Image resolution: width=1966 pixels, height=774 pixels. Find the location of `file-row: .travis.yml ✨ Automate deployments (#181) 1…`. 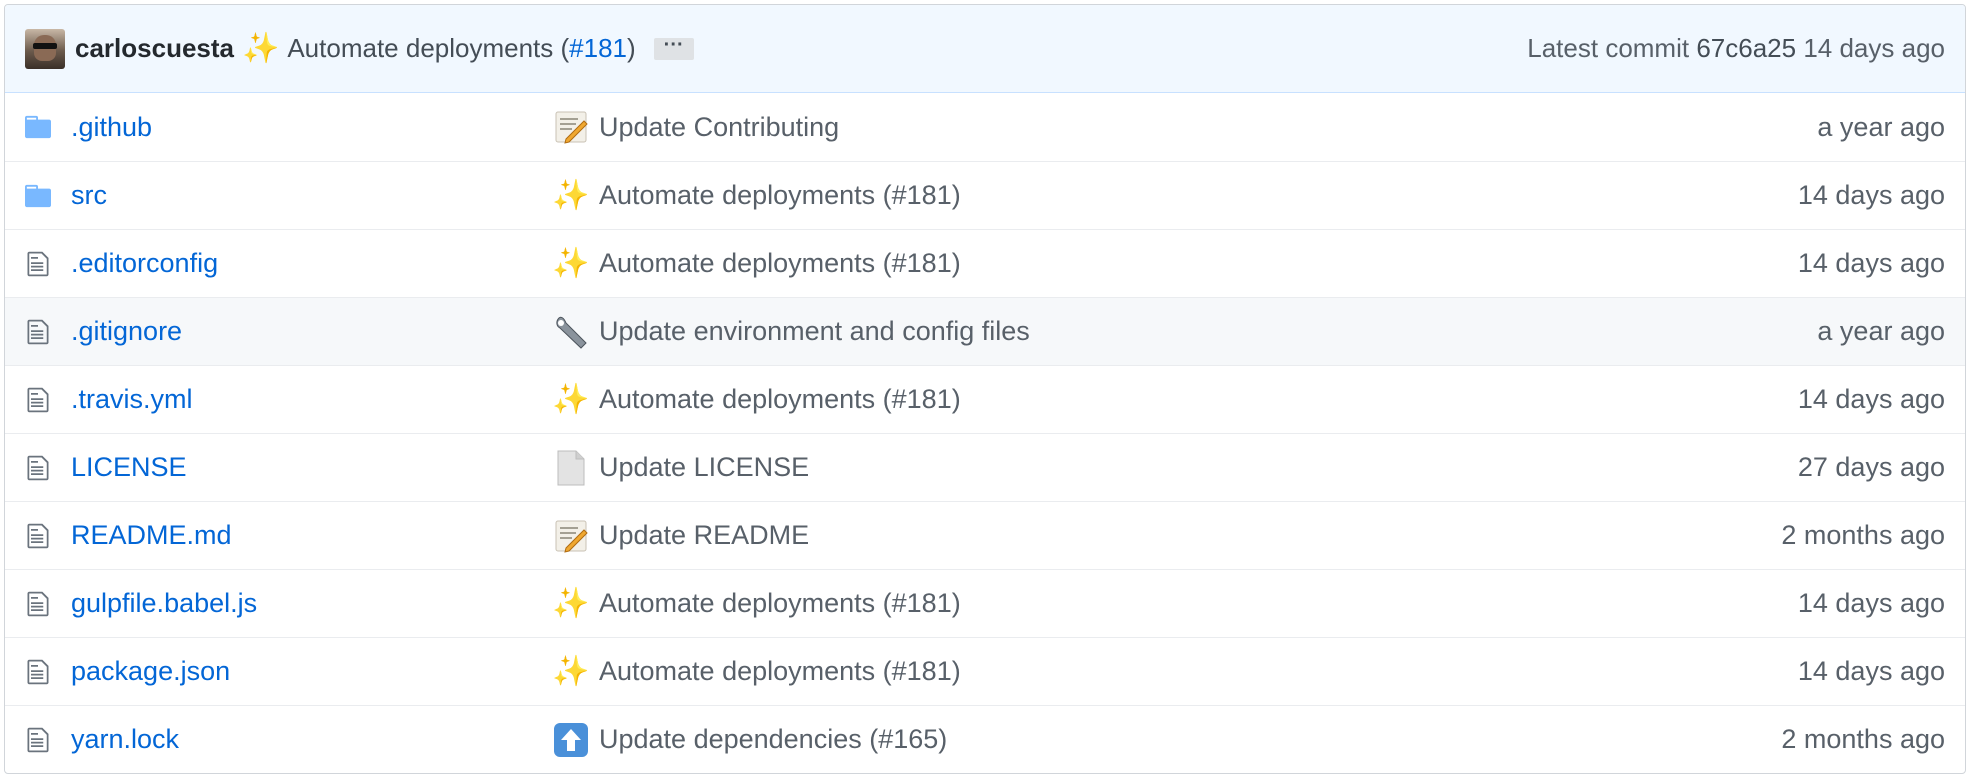

file-row: .travis.yml ✨ Automate deployments (#181) 1… is located at coordinates (985, 399).